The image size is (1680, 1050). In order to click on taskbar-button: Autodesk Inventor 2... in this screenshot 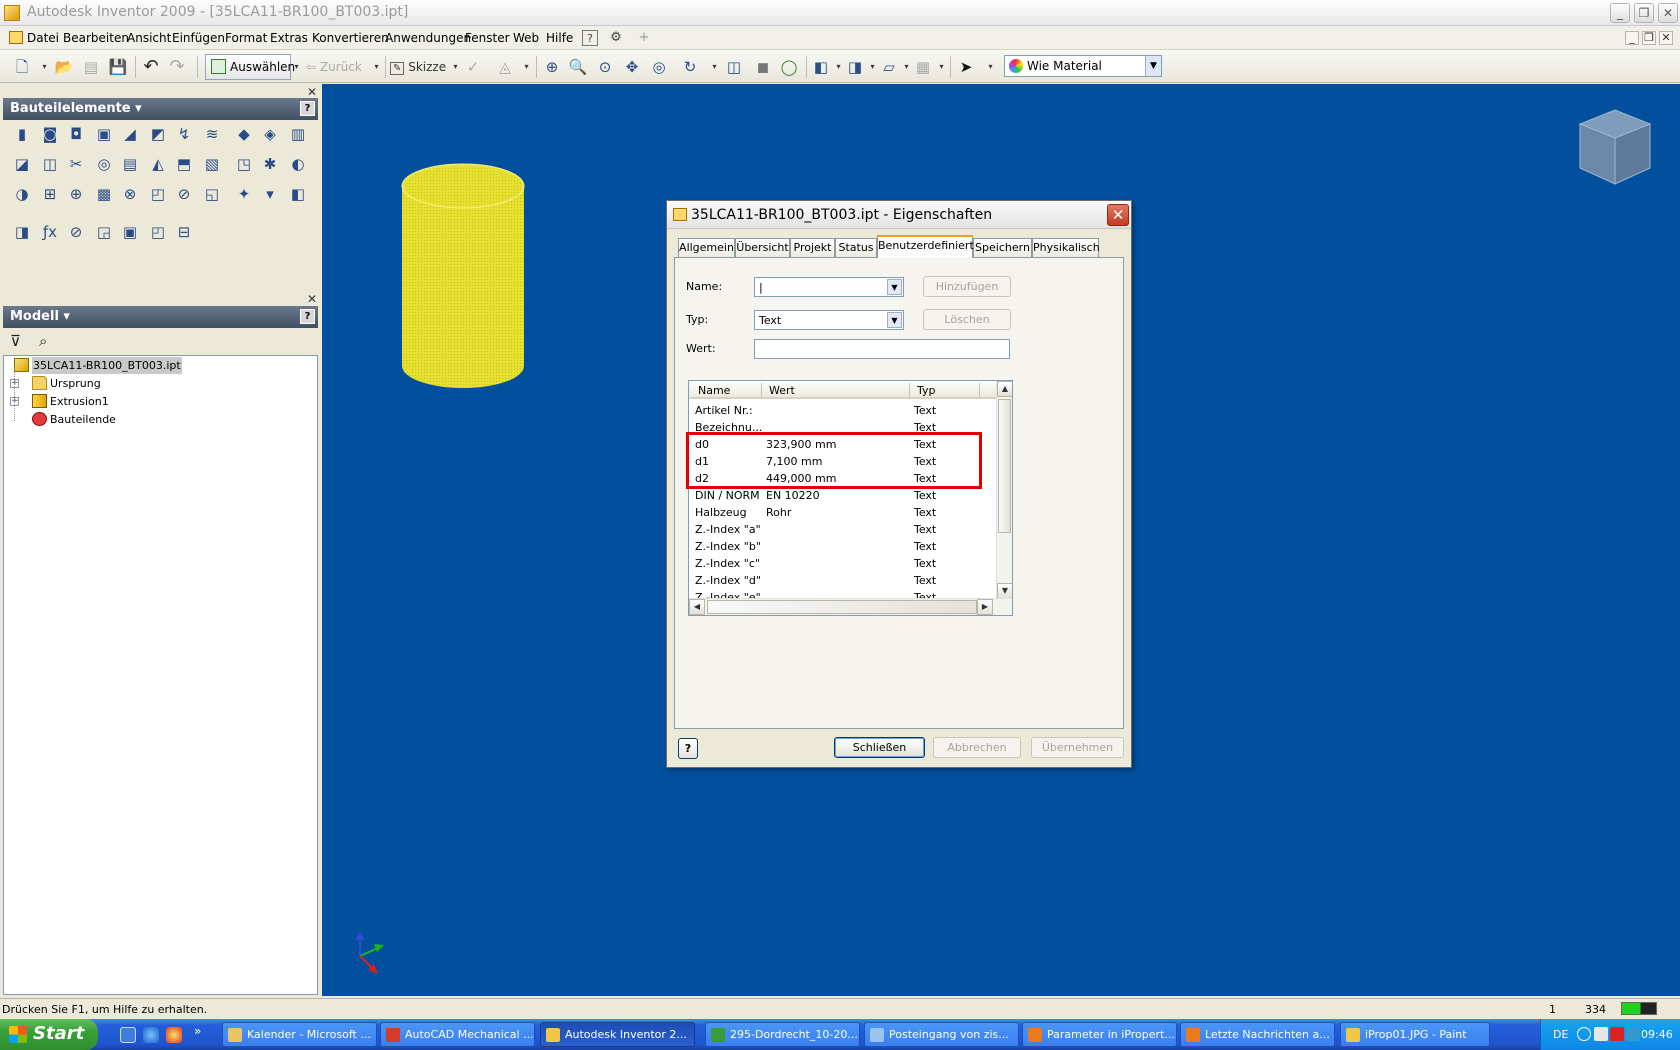, I will do `click(617, 1034)`.